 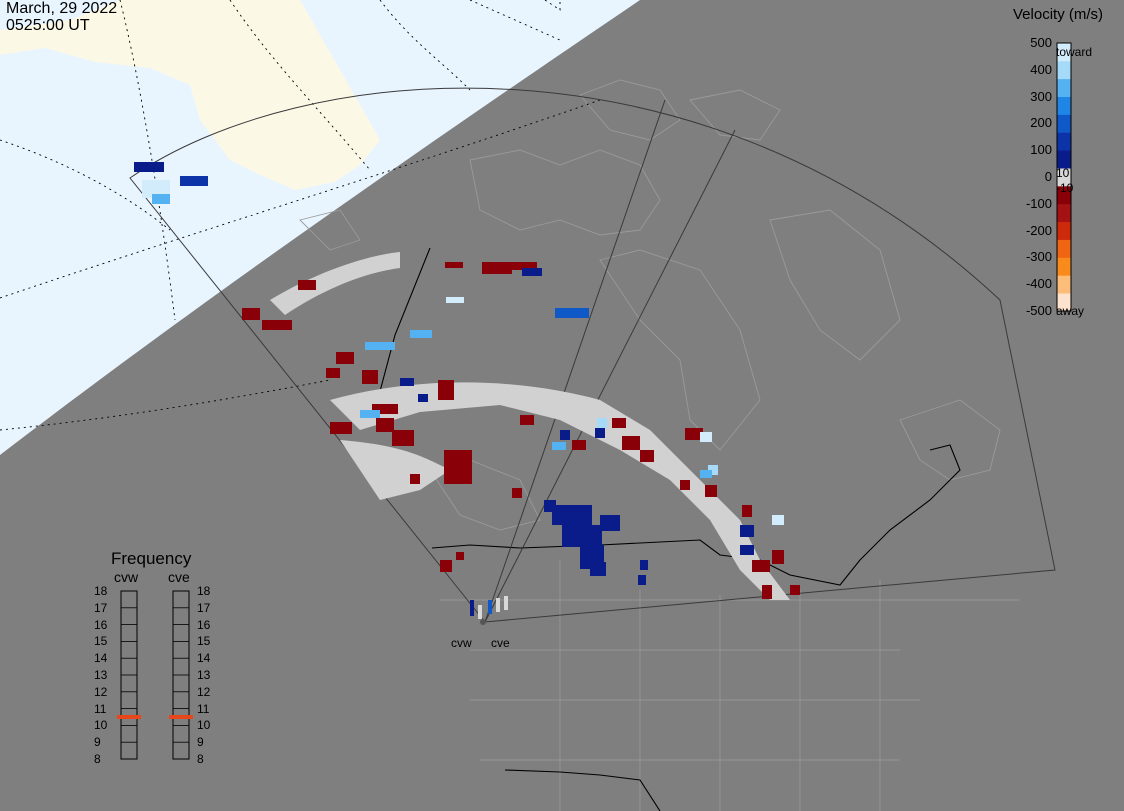 I want to click on frequency-tick-right: 10, so click(x=204, y=725).